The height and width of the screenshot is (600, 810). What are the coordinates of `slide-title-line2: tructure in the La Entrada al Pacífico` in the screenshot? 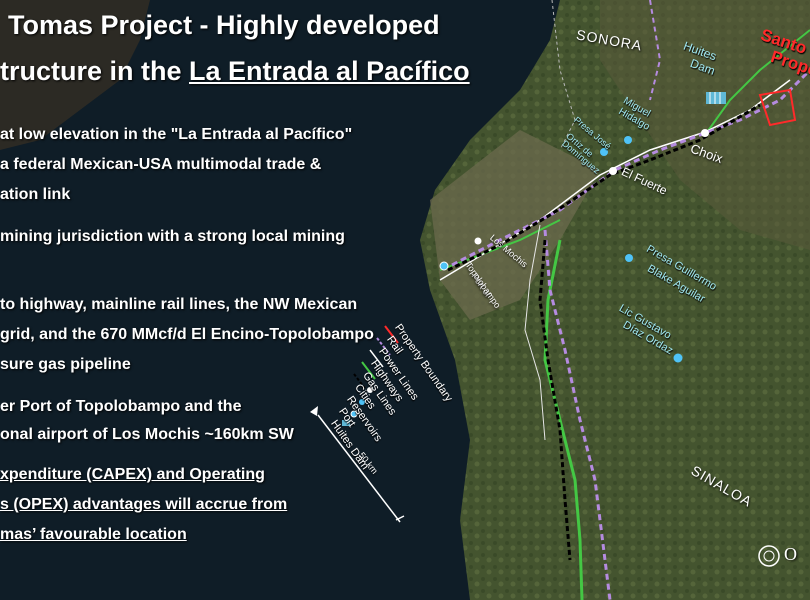 It's located at (235, 71).